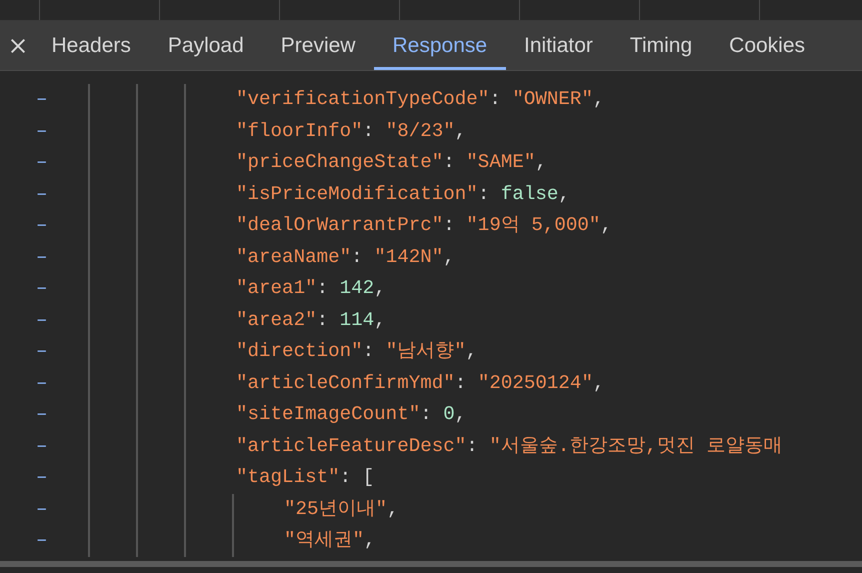 The image size is (862, 573). I want to click on code-line: "articleConfirmYmd": "20250124",, so click(419, 383).